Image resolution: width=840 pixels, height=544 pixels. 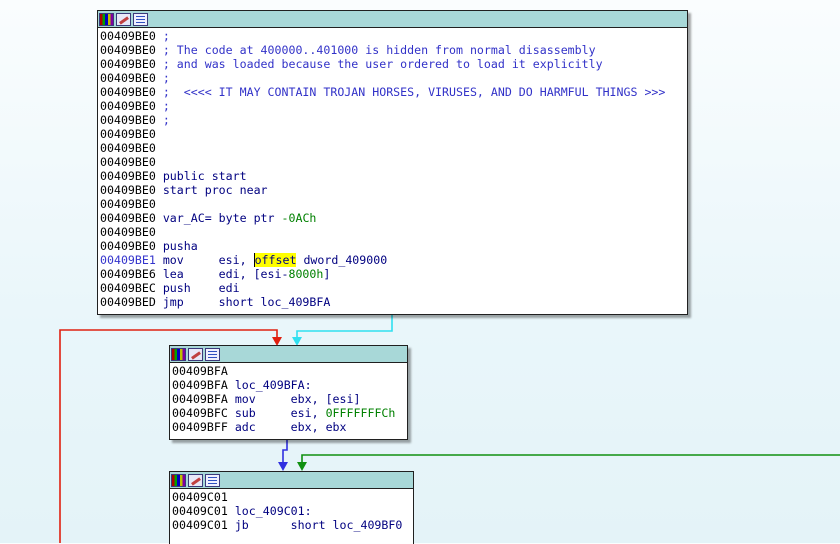 I want to click on edge-green-arrow, so click(x=302, y=466).